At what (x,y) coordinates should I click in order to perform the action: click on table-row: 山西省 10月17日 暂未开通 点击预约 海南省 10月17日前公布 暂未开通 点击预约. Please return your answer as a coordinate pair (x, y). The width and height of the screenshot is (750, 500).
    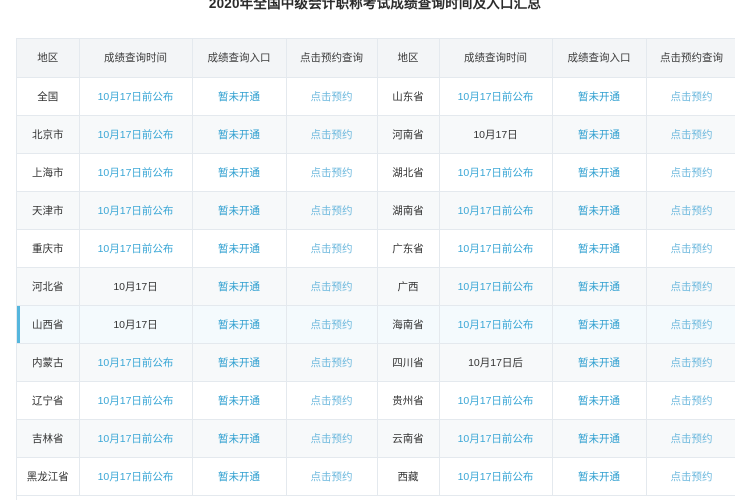
    Looking at the image, I should click on (376, 324).